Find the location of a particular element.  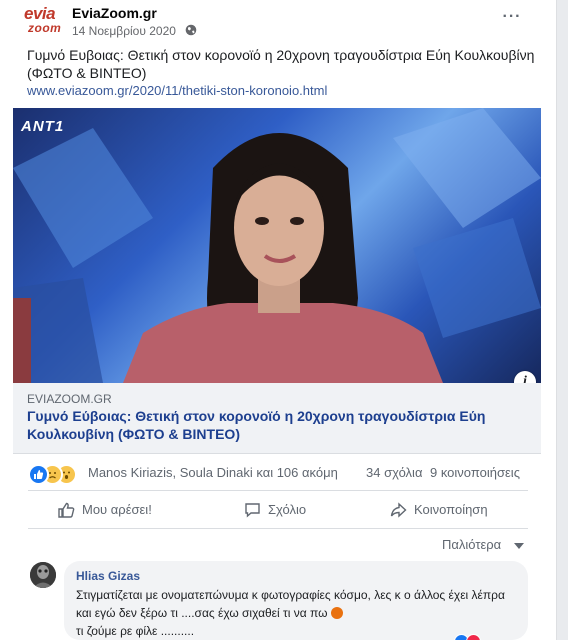

page-name-link: EviaZoom.gr is located at coordinates (114, 13).